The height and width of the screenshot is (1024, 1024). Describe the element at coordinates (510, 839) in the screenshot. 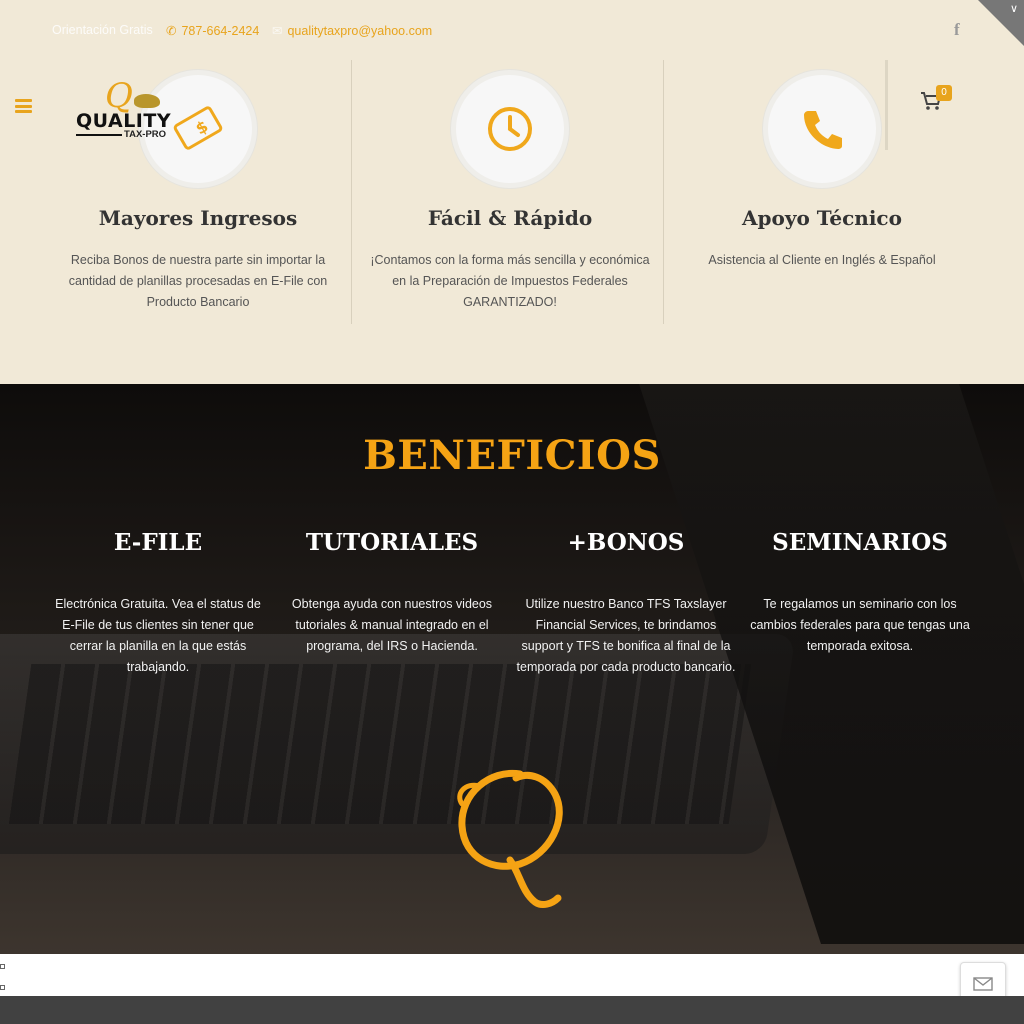

I see `q-logo-icon` at that location.